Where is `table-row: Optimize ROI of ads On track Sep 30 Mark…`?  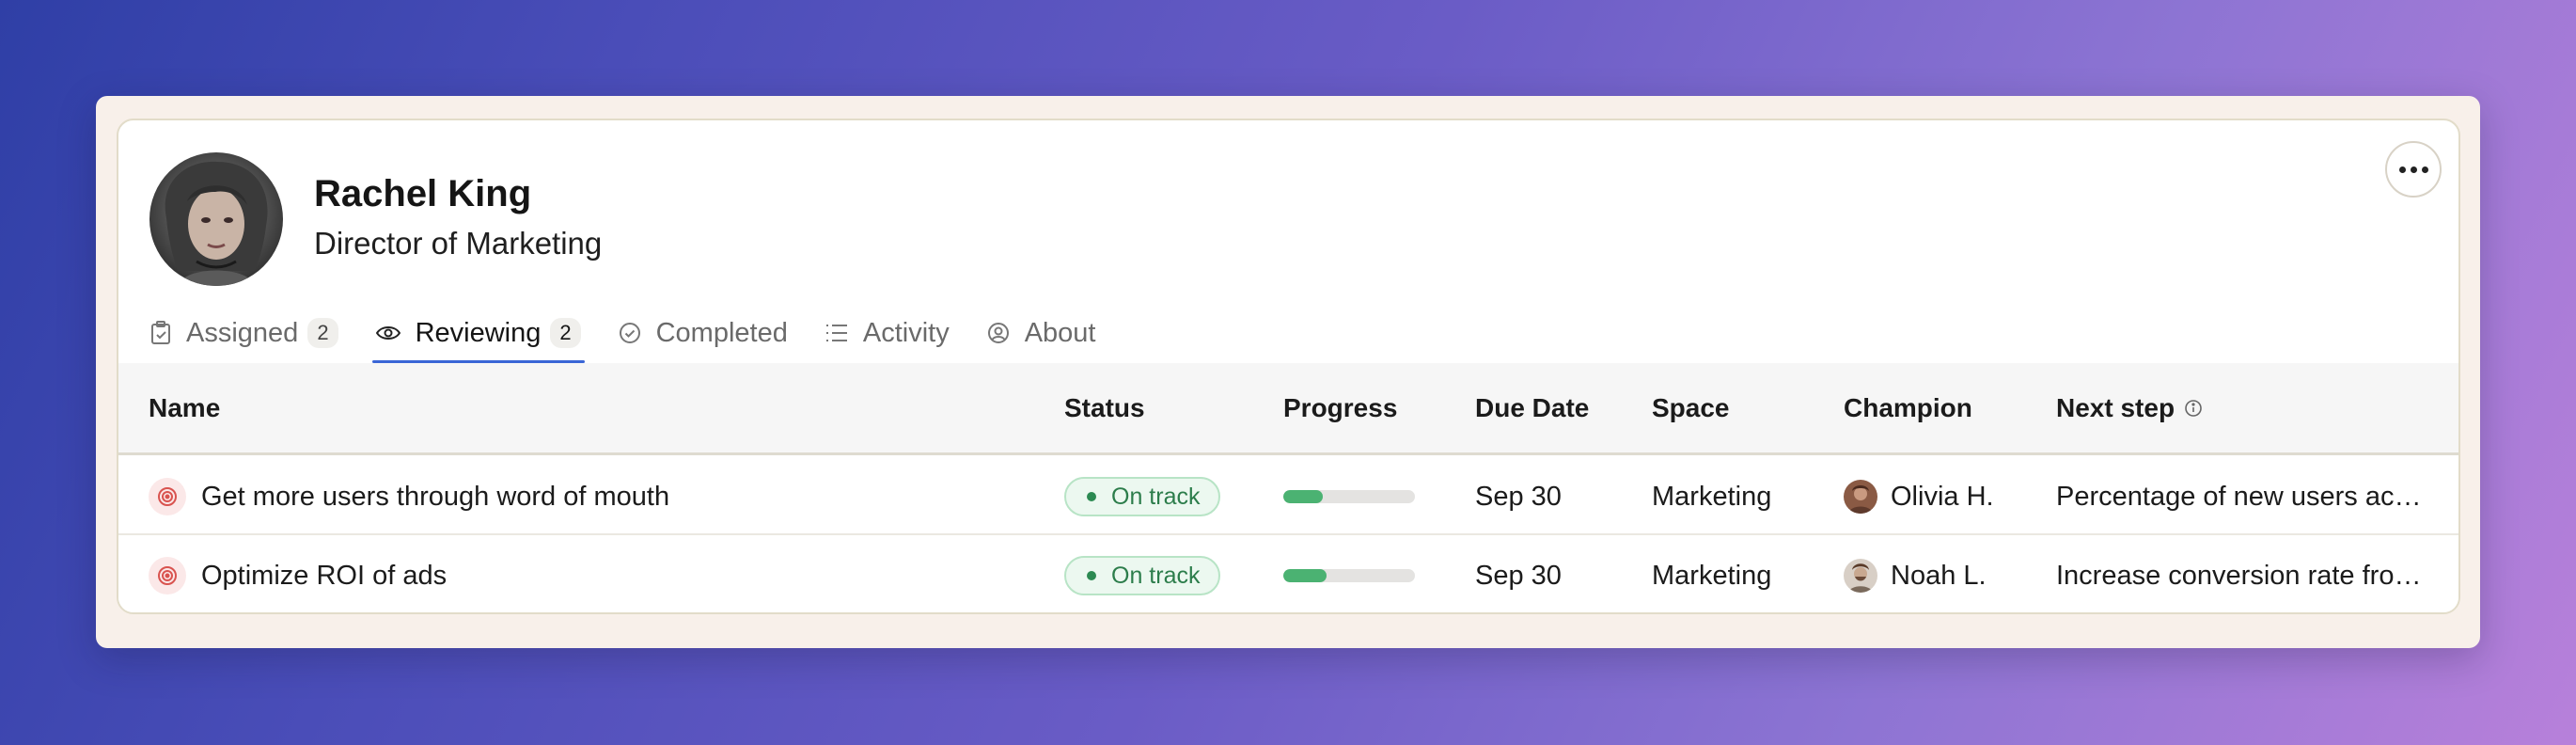 table-row: Optimize ROI of ads On track Sep 30 Mark… is located at coordinates (1288, 574).